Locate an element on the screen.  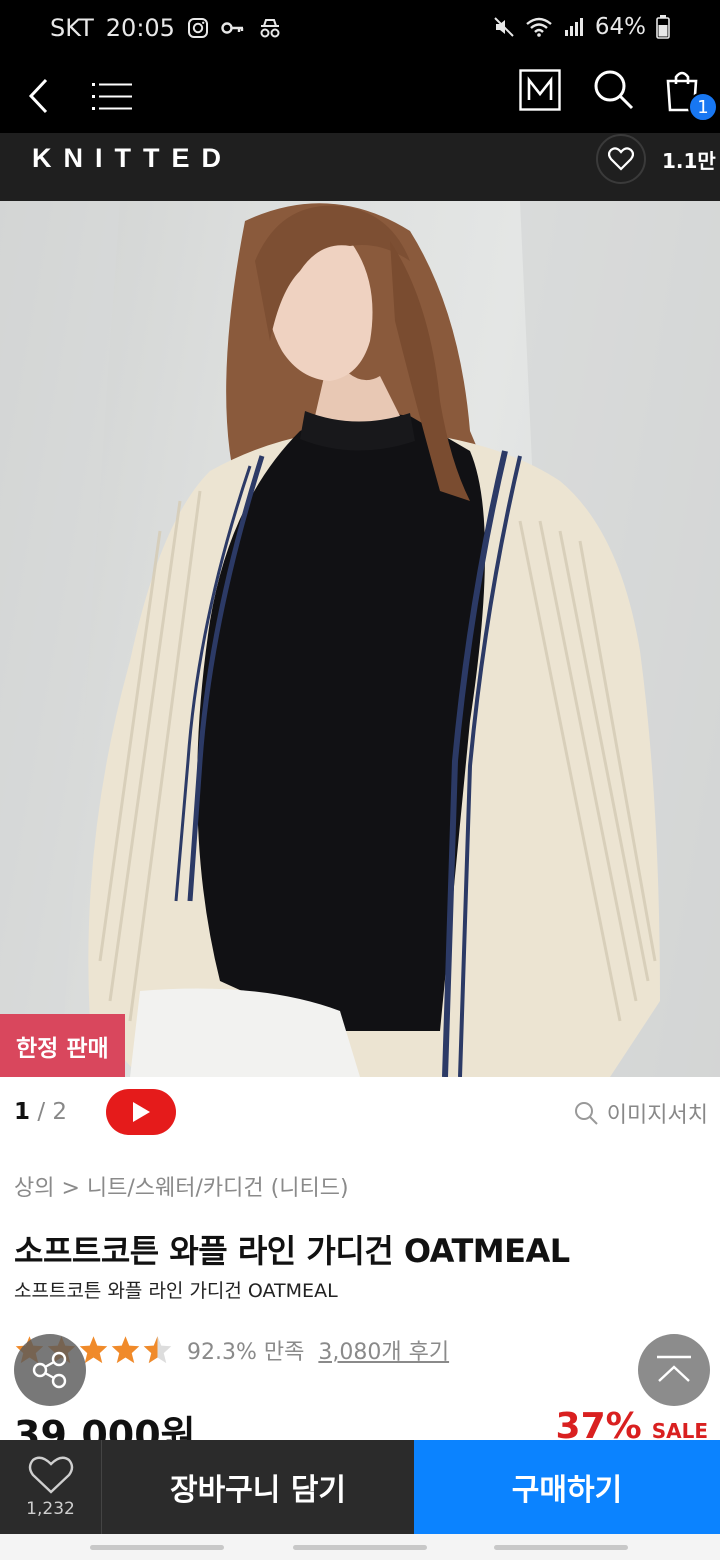
search-button is located at coordinates (613, 89).